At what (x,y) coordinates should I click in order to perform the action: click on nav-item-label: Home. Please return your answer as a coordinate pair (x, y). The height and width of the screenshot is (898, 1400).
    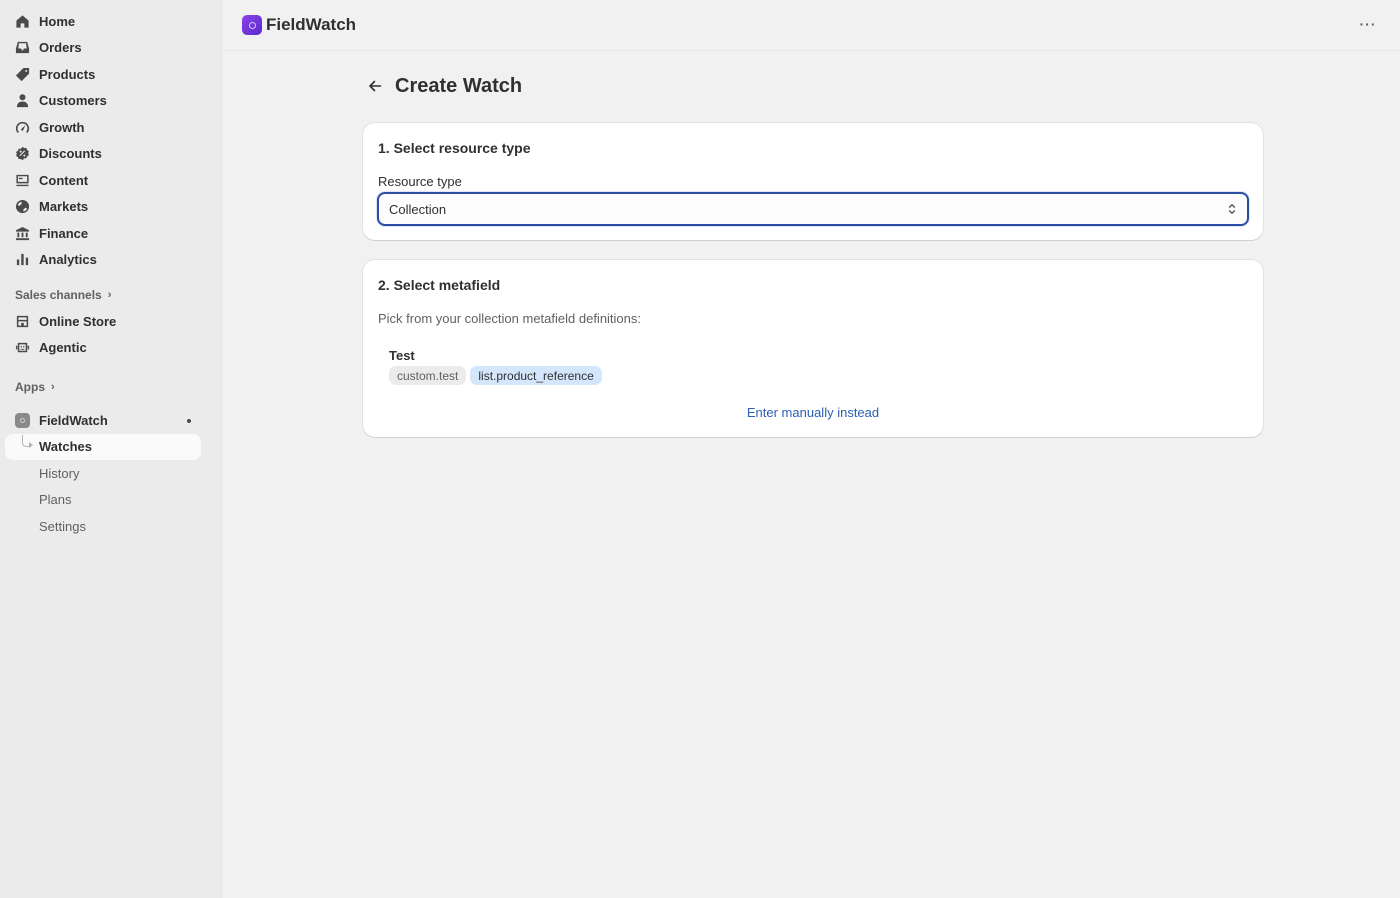
    Looking at the image, I should click on (57, 21).